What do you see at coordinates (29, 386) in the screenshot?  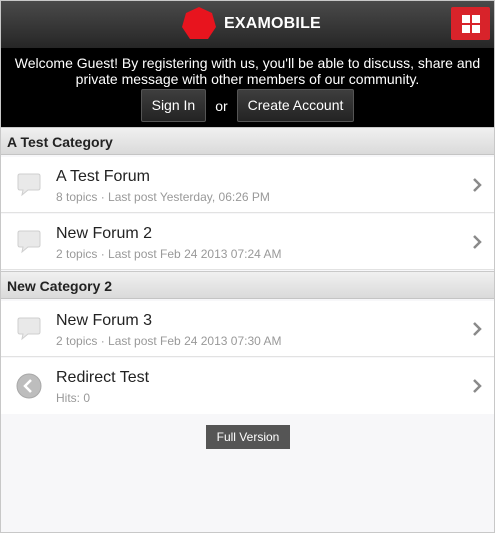 I see `redirect-arrow-icon` at bounding box center [29, 386].